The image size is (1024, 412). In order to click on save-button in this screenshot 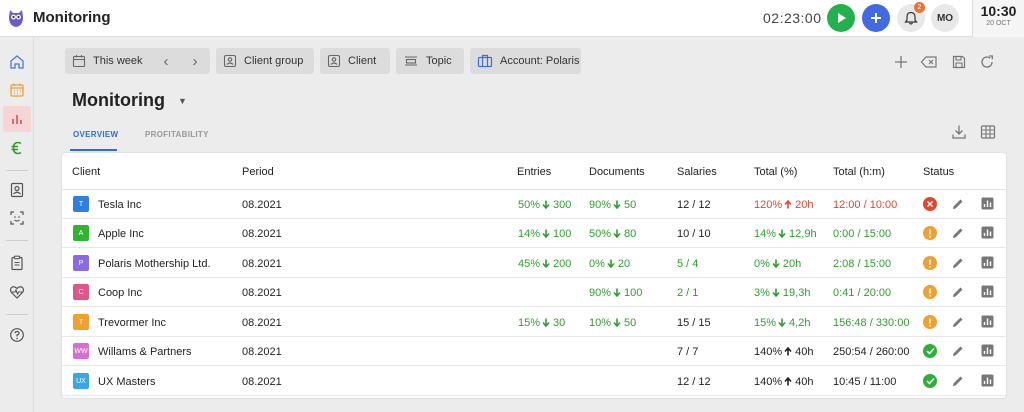, I will do `click(959, 62)`.